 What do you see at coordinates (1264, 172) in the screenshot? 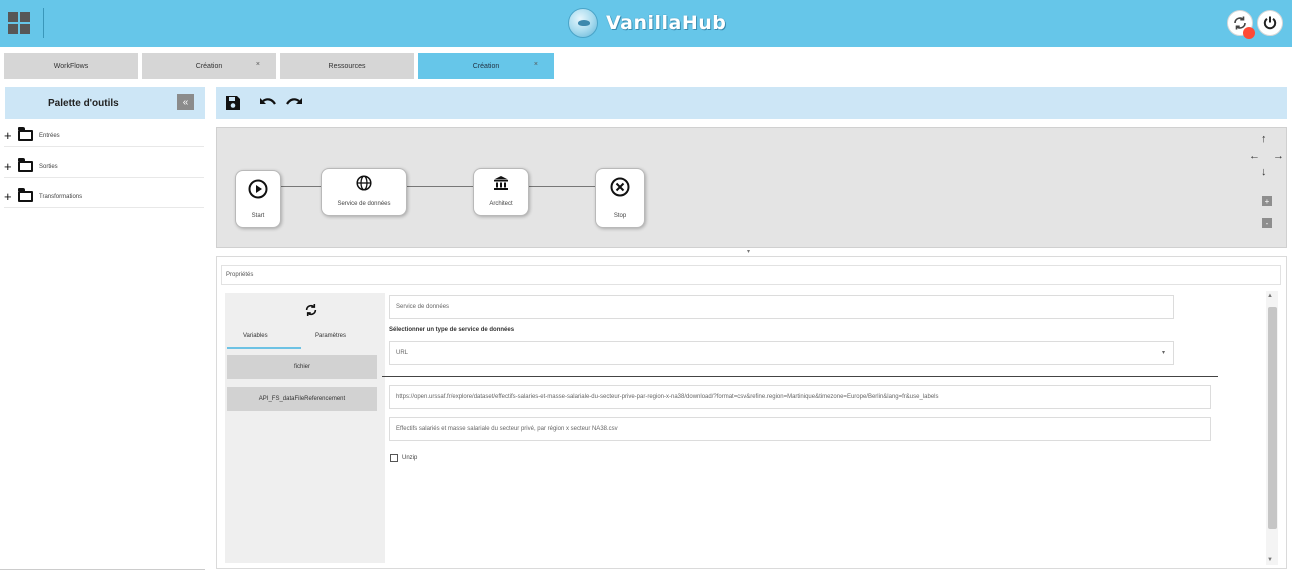
I see `pan-down-icon: ↓` at bounding box center [1264, 172].